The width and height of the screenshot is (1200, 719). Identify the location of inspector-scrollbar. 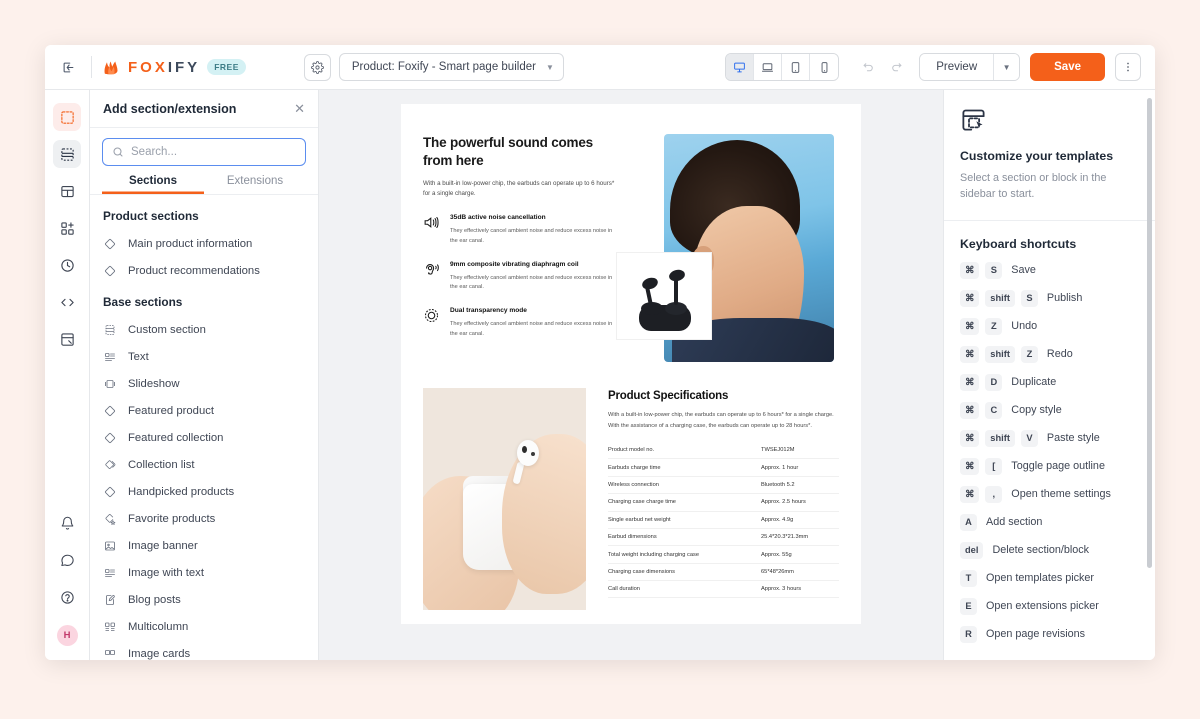
(1149, 333).